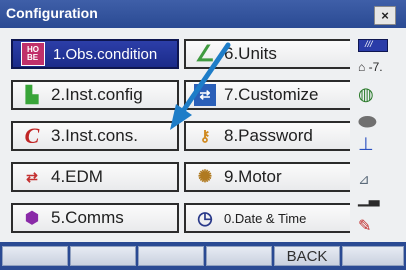 The height and width of the screenshot is (270, 406). Describe the element at coordinates (385, 15) in the screenshot. I see `close-button: ×` at that location.